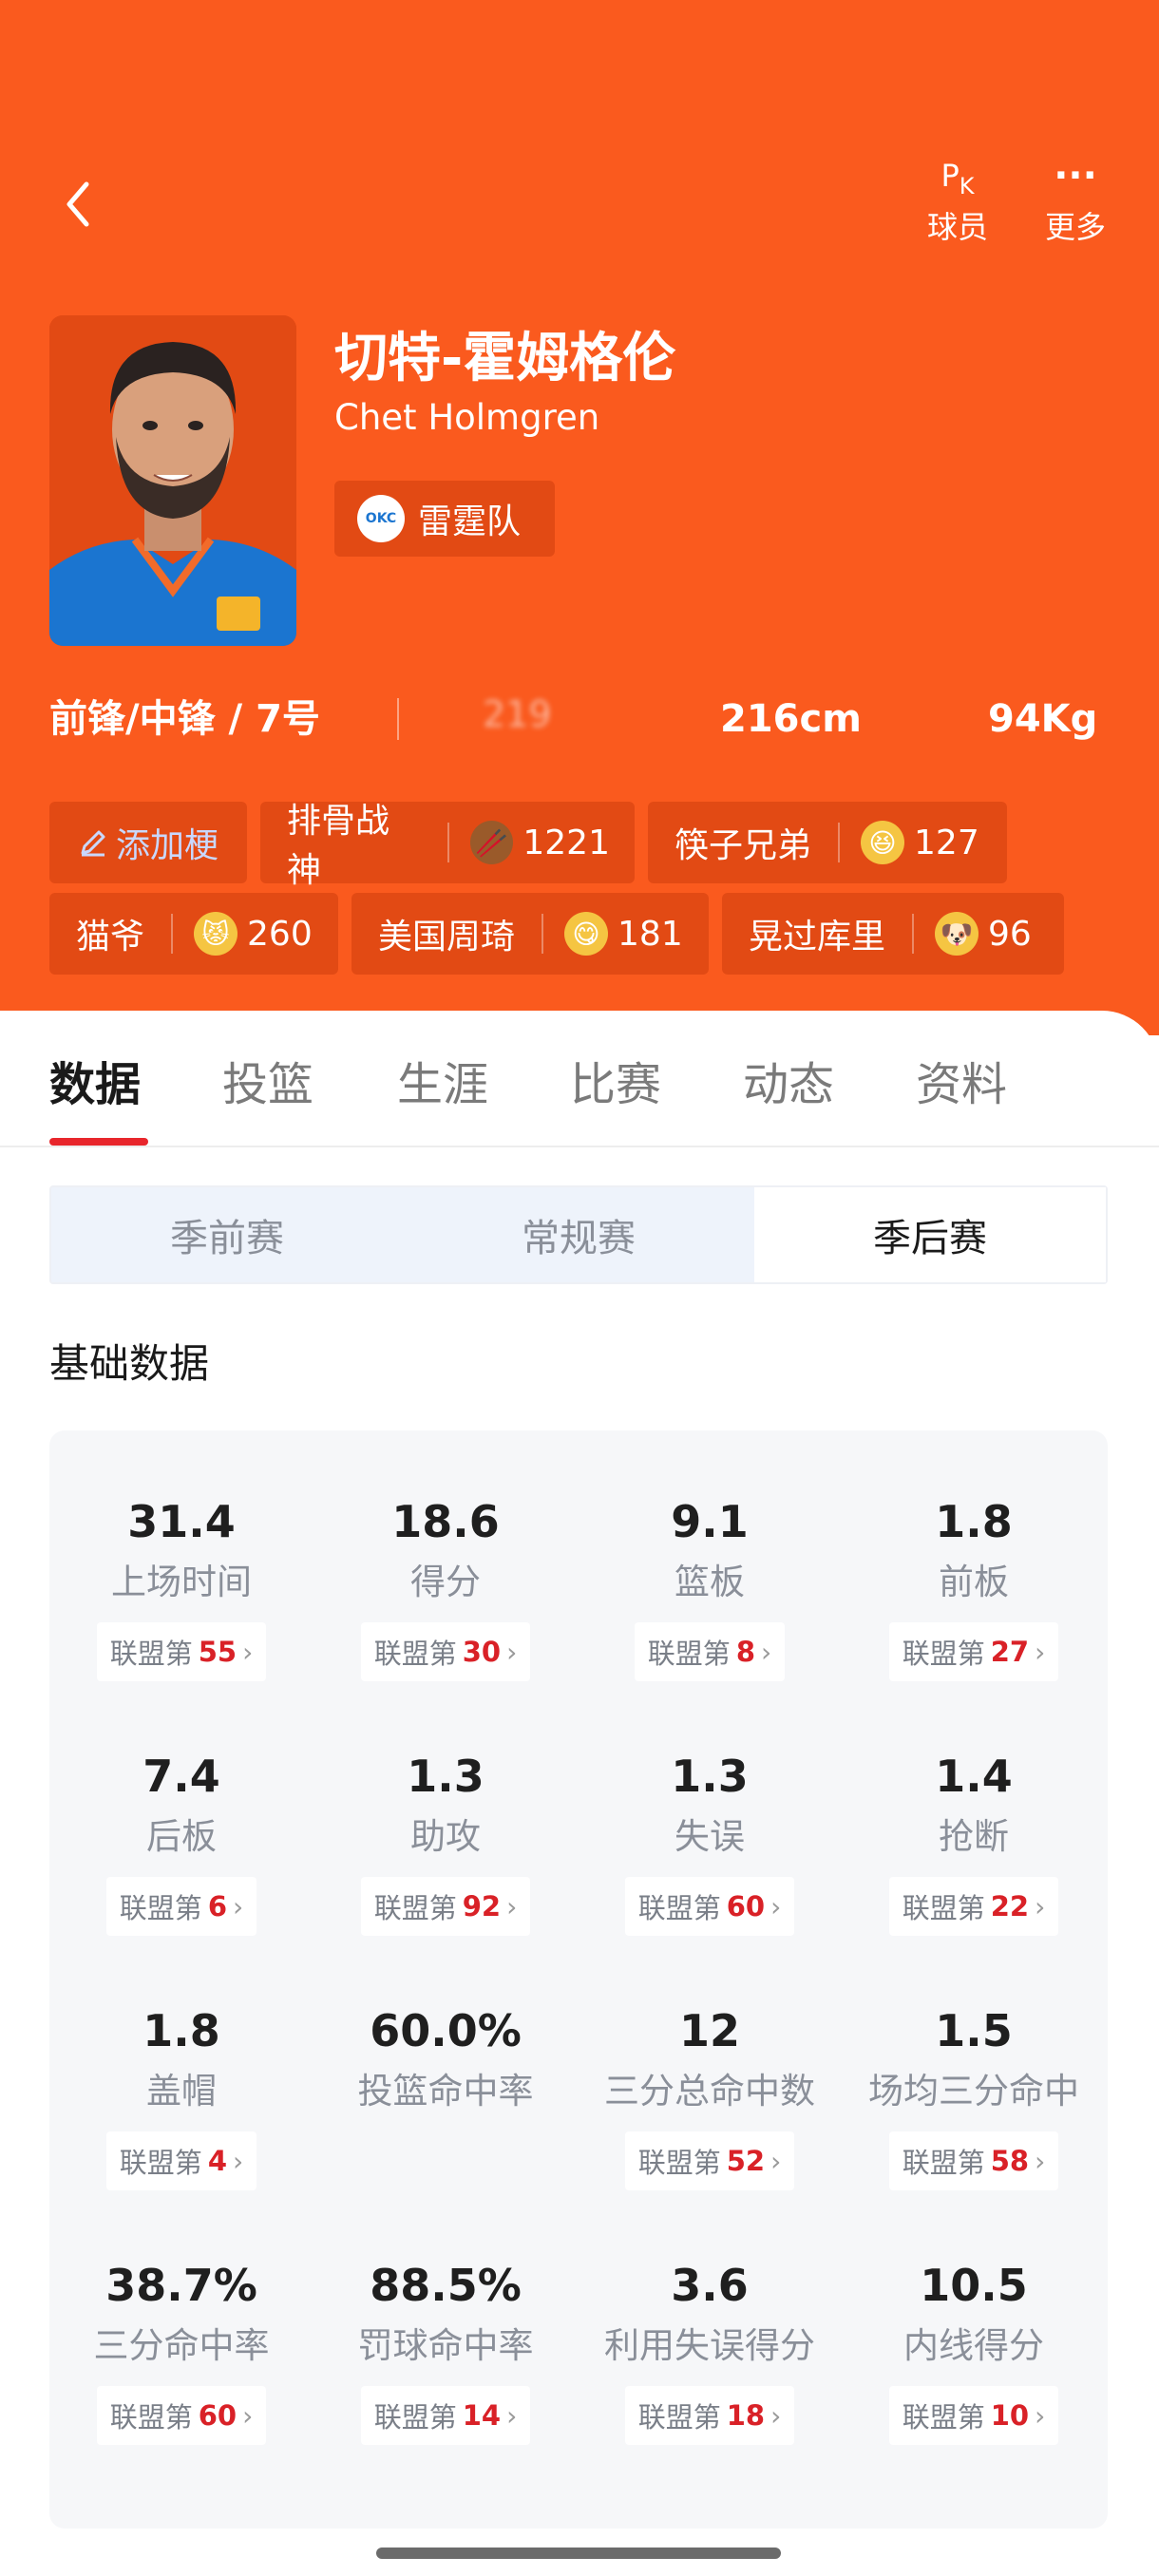  I want to click on more-icon: ···, so click(1075, 176).